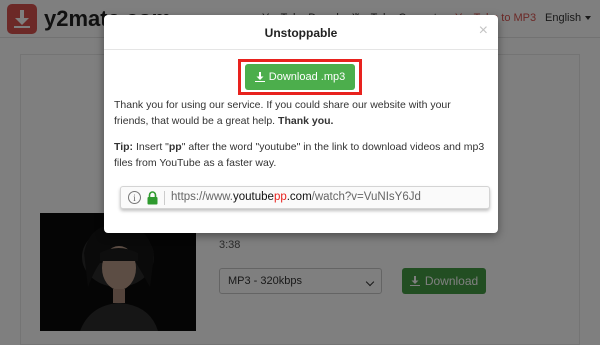  What do you see at coordinates (299, 197) in the screenshot?
I see `url-domain-2: .com` at bounding box center [299, 197].